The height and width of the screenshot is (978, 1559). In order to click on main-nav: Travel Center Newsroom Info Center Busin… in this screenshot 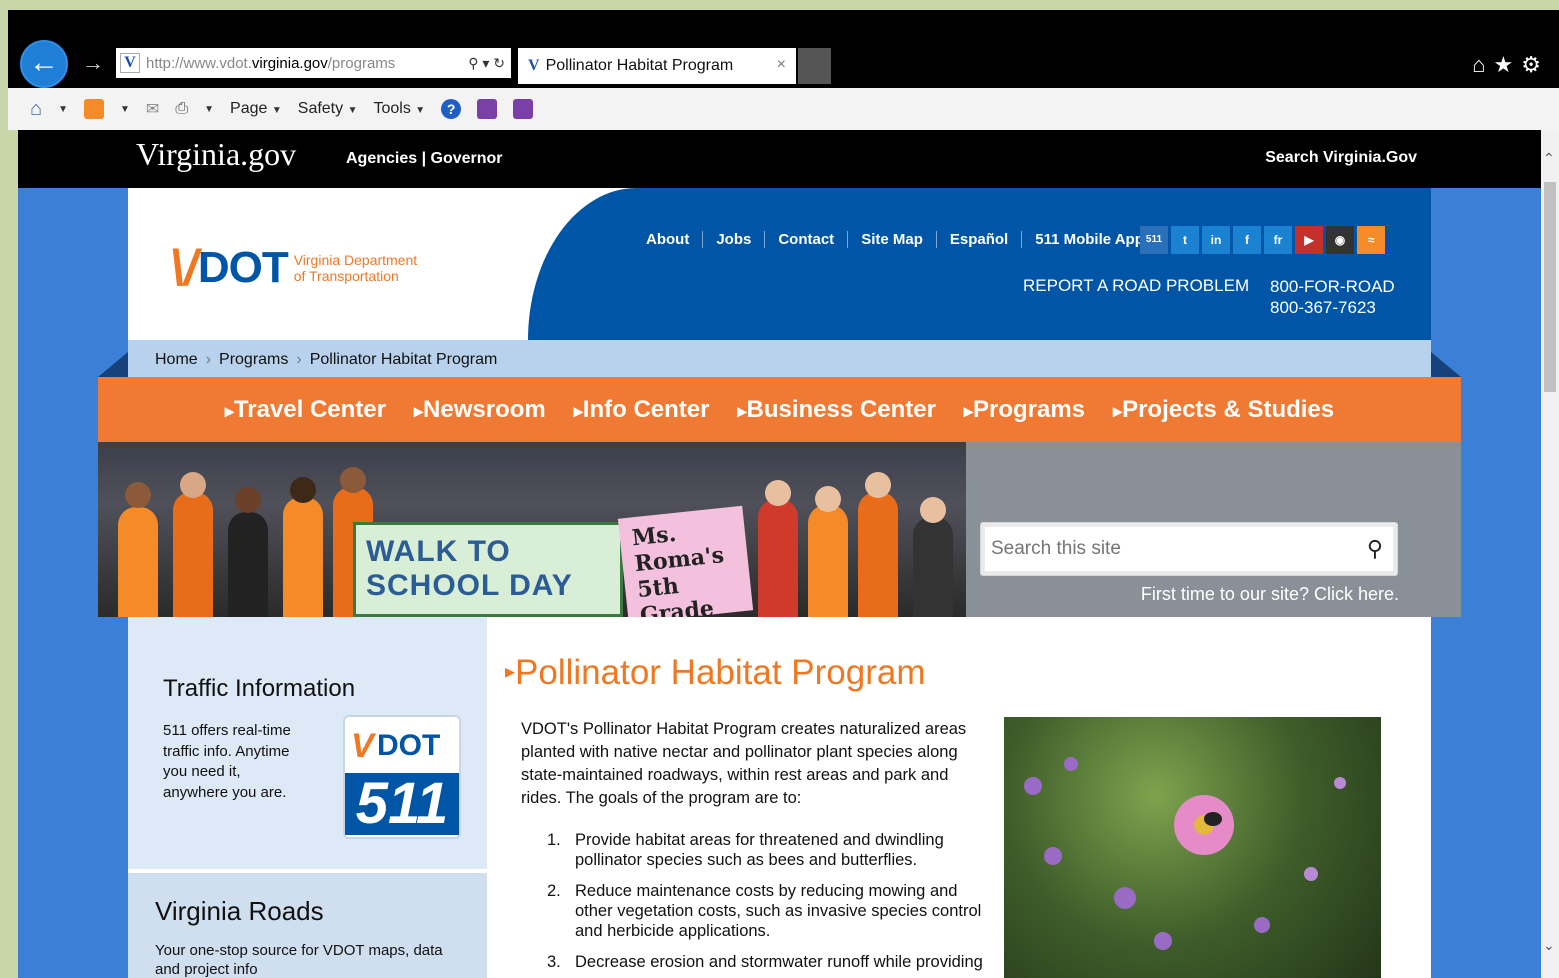, I will do `click(779, 409)`.